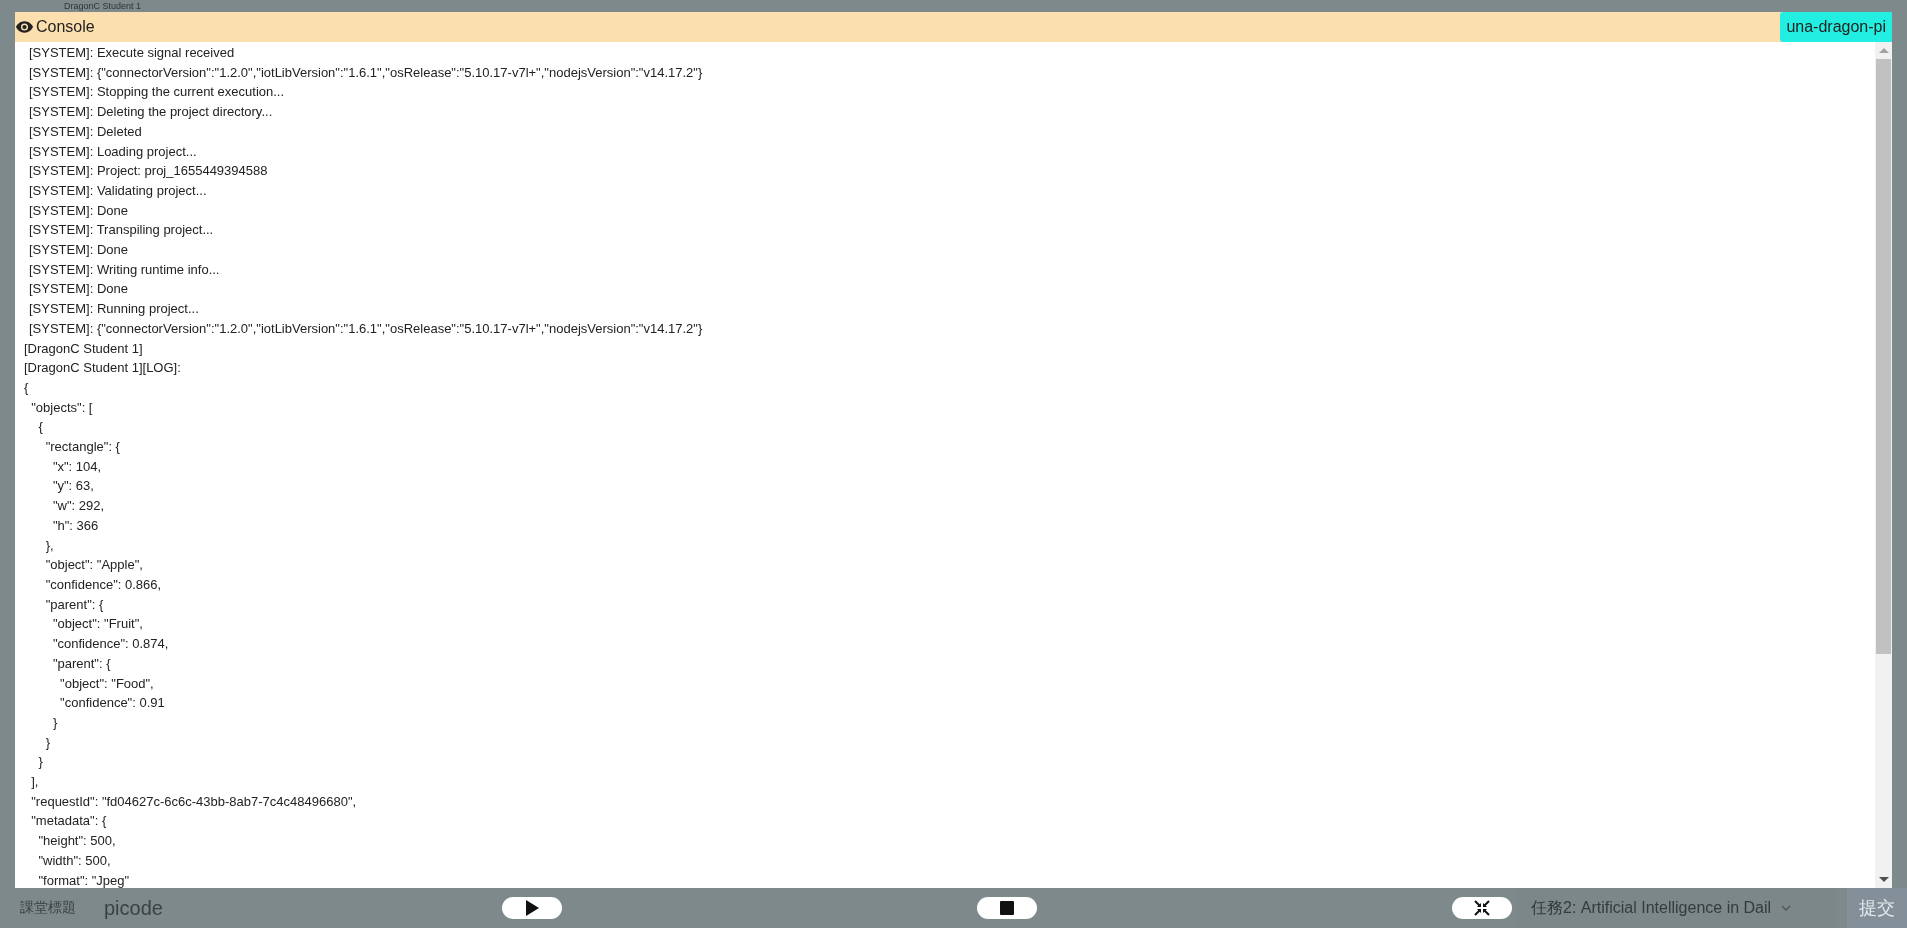  What do you see at coordinates (49, 545) in the screenshot?
I see `log-line: },` at bounding box center [49, 545].